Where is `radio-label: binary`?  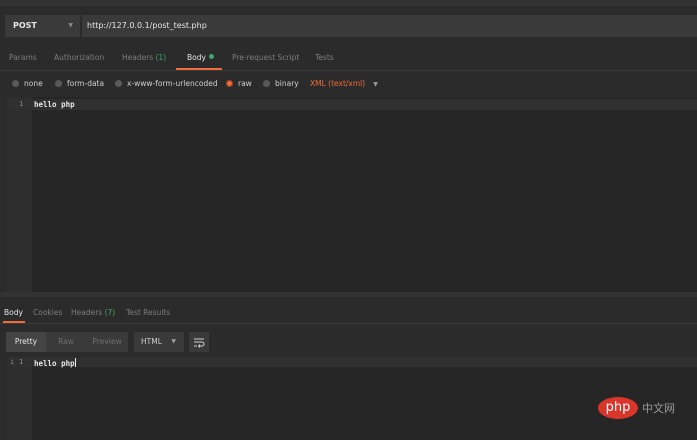 radio-label: binary is located at coordinates (287, 83).